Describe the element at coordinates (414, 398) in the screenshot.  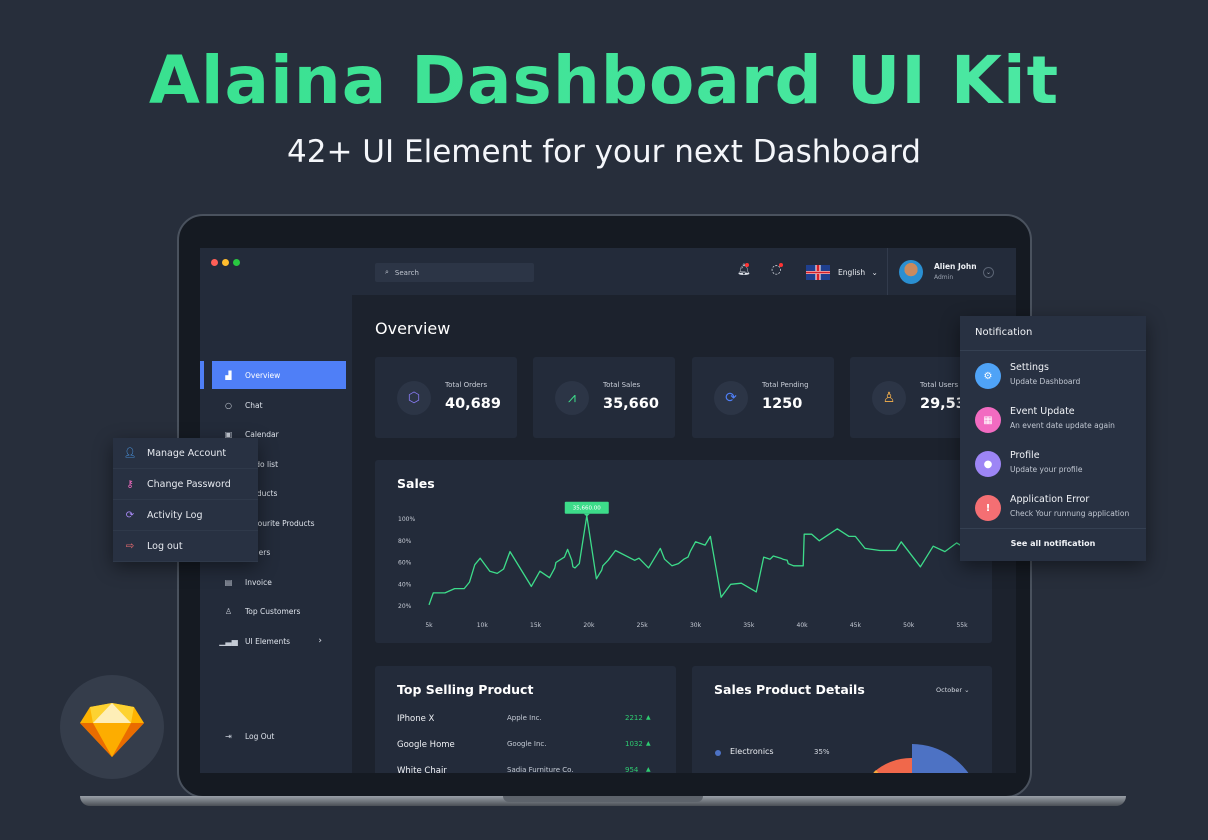
I see `cube-icon: ⬡` at that location.